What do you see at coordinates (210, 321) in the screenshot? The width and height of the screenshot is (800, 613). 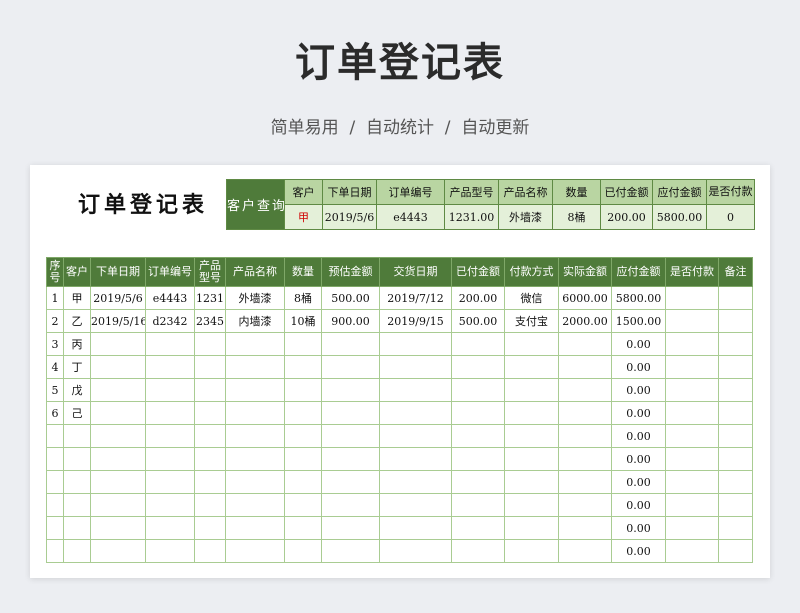 I see `table-cell: 2345` at bounding box center [210, 321].